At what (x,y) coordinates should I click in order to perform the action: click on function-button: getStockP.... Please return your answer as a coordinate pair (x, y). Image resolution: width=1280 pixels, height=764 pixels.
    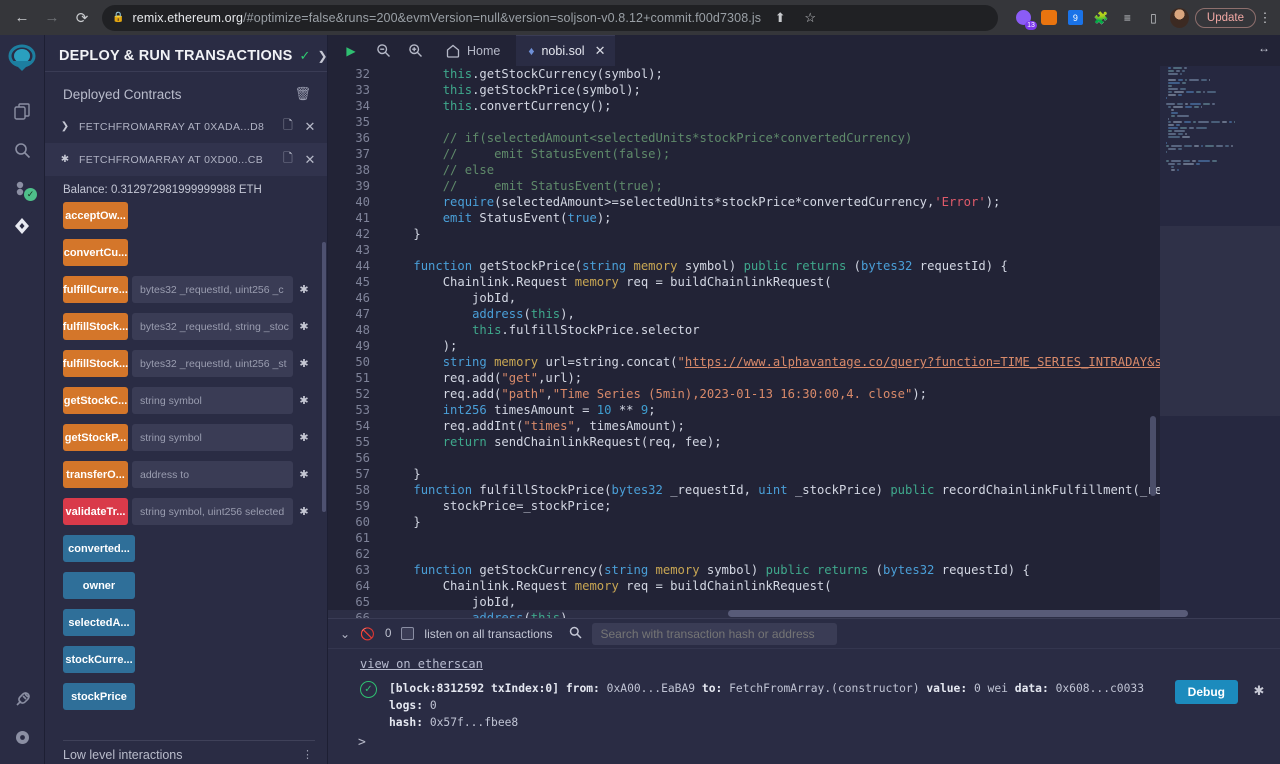
    Looking at the image, I should click on (95, 437).